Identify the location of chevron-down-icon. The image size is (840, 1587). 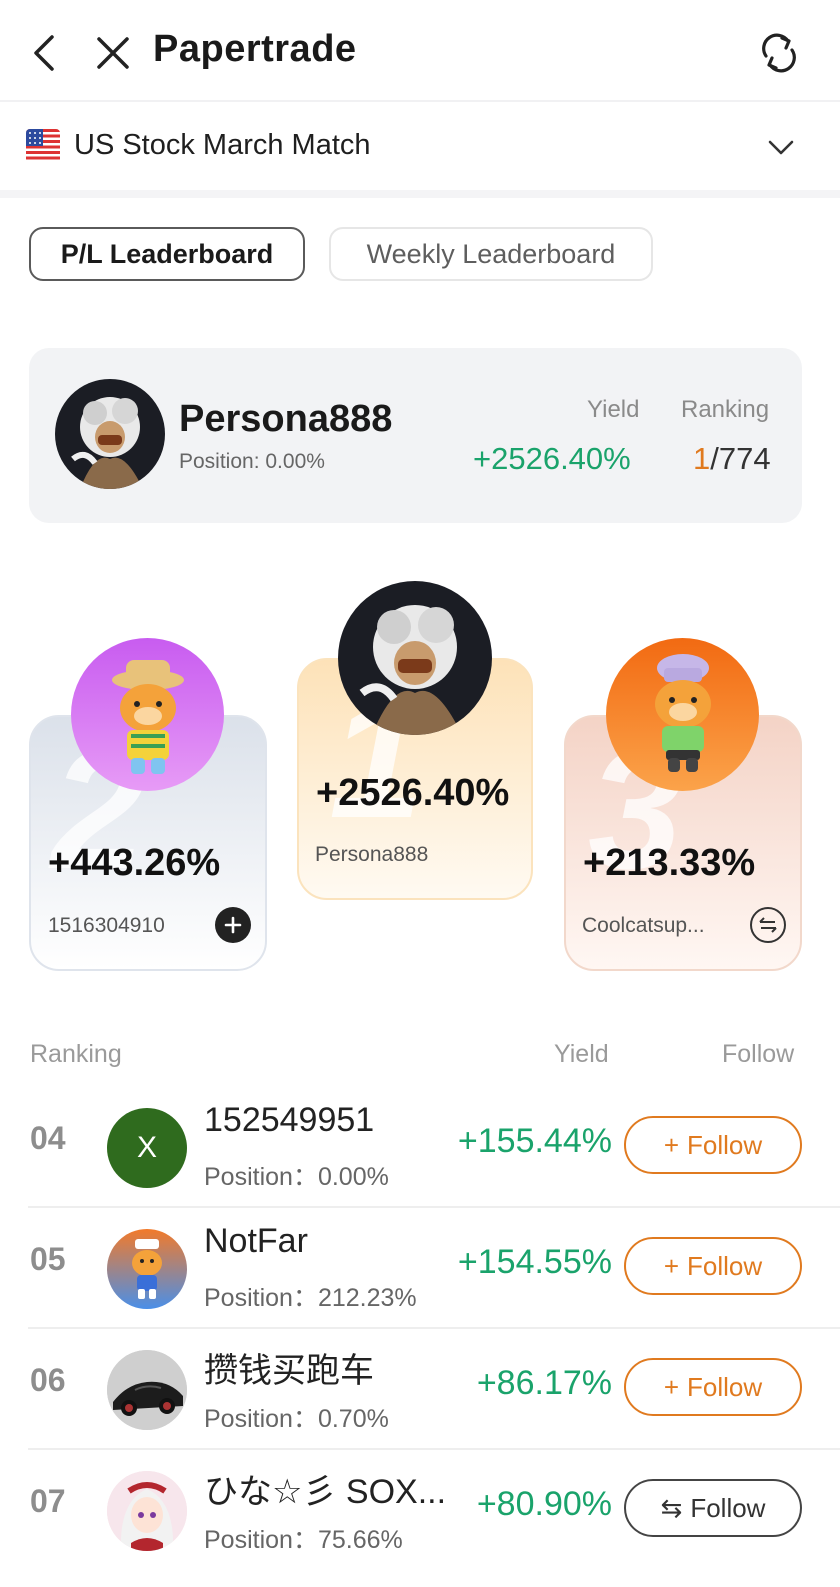
(781, 147).